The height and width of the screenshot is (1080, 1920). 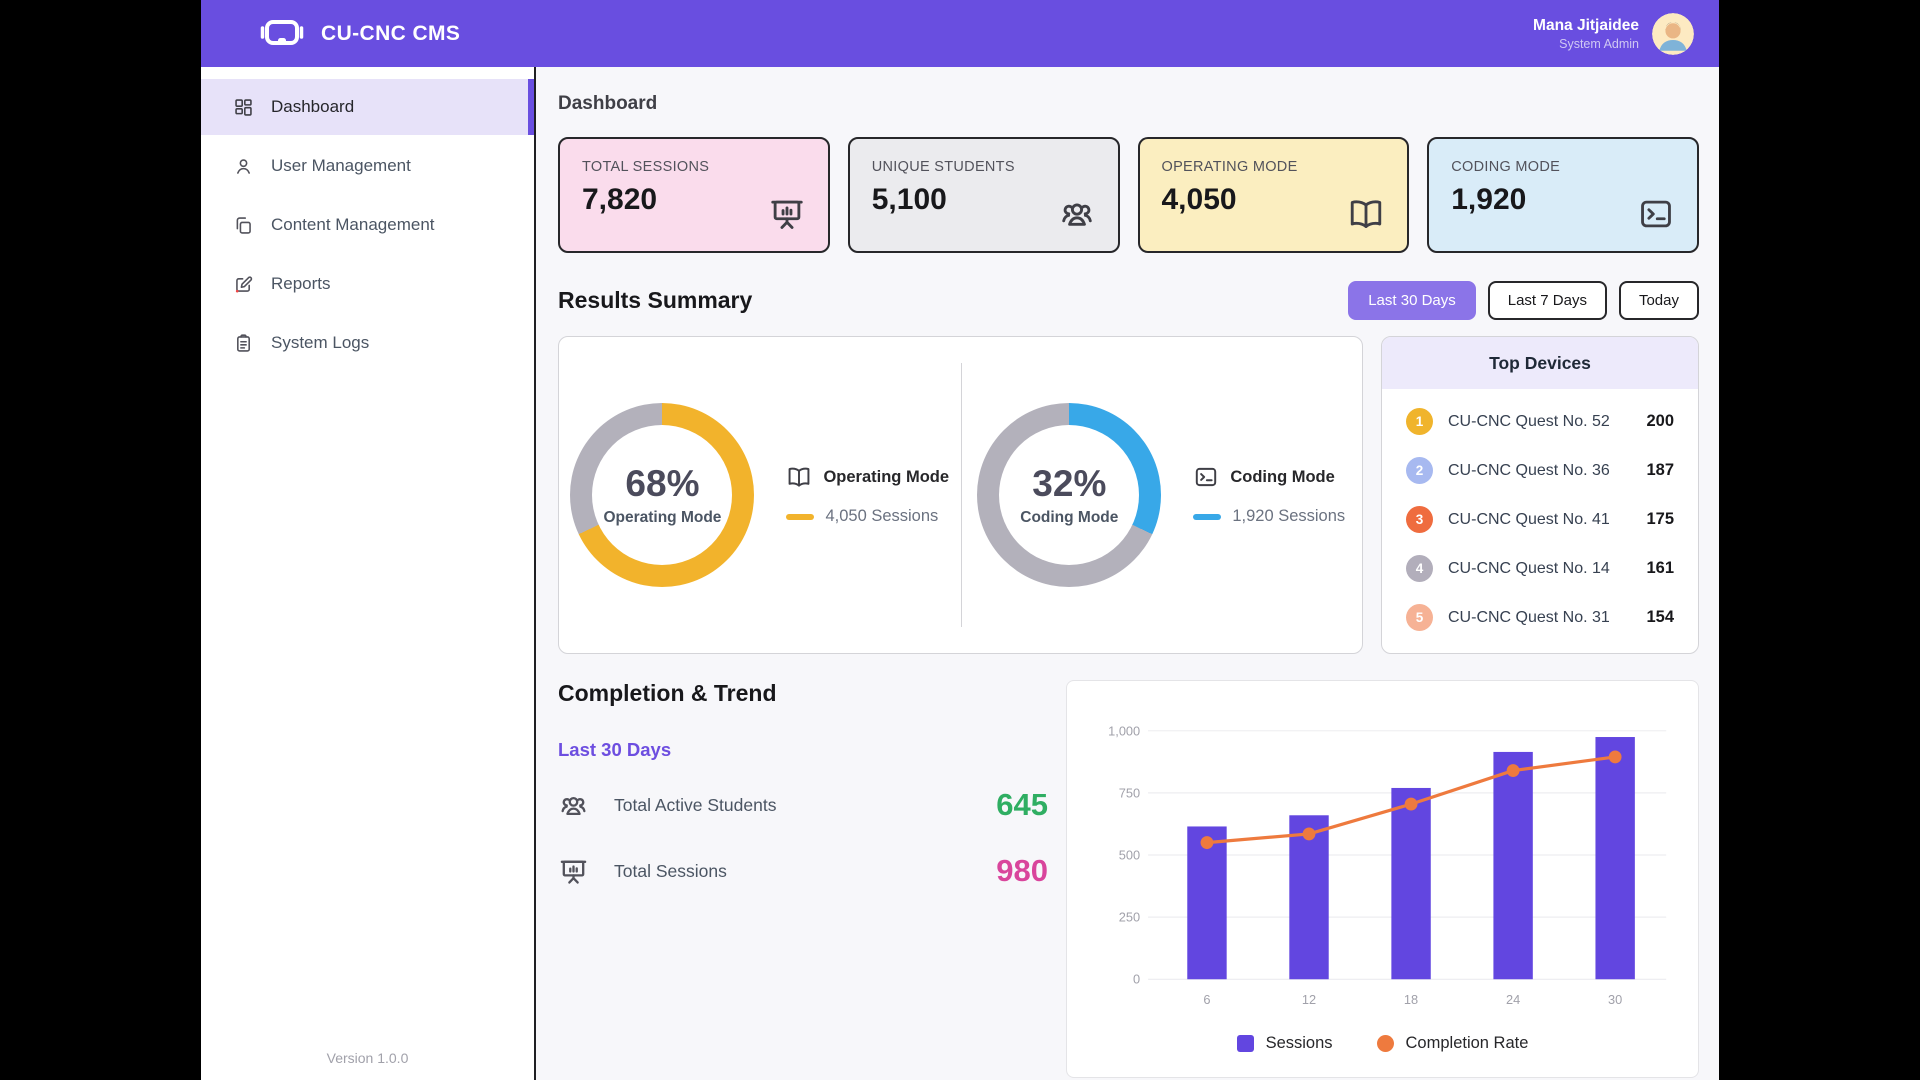 I want to click on sidebar-item-label: Reports, so click(x=301, y=283).